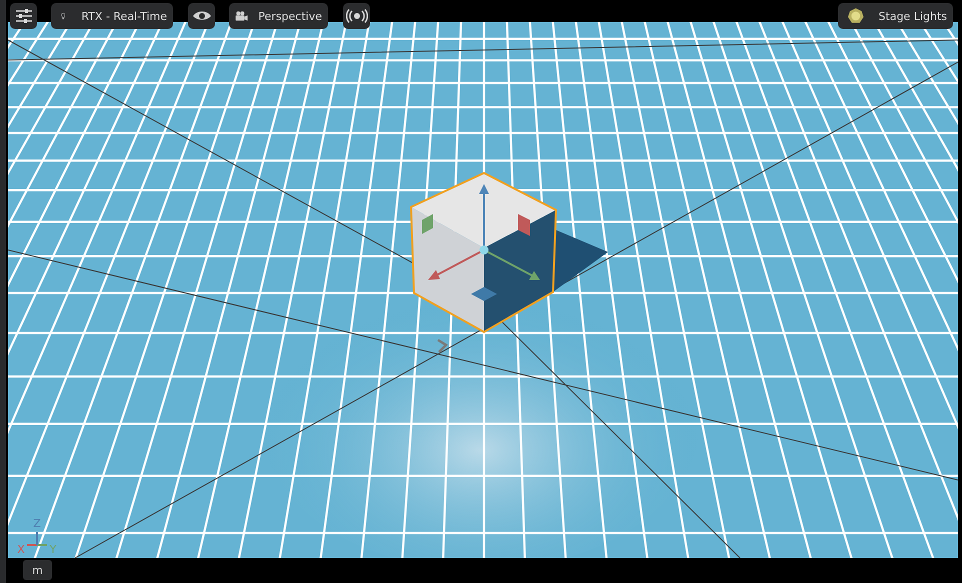 This screenshot has height=583, width=962. I want to click on axis-indicator-drawing, so click(37, 539).